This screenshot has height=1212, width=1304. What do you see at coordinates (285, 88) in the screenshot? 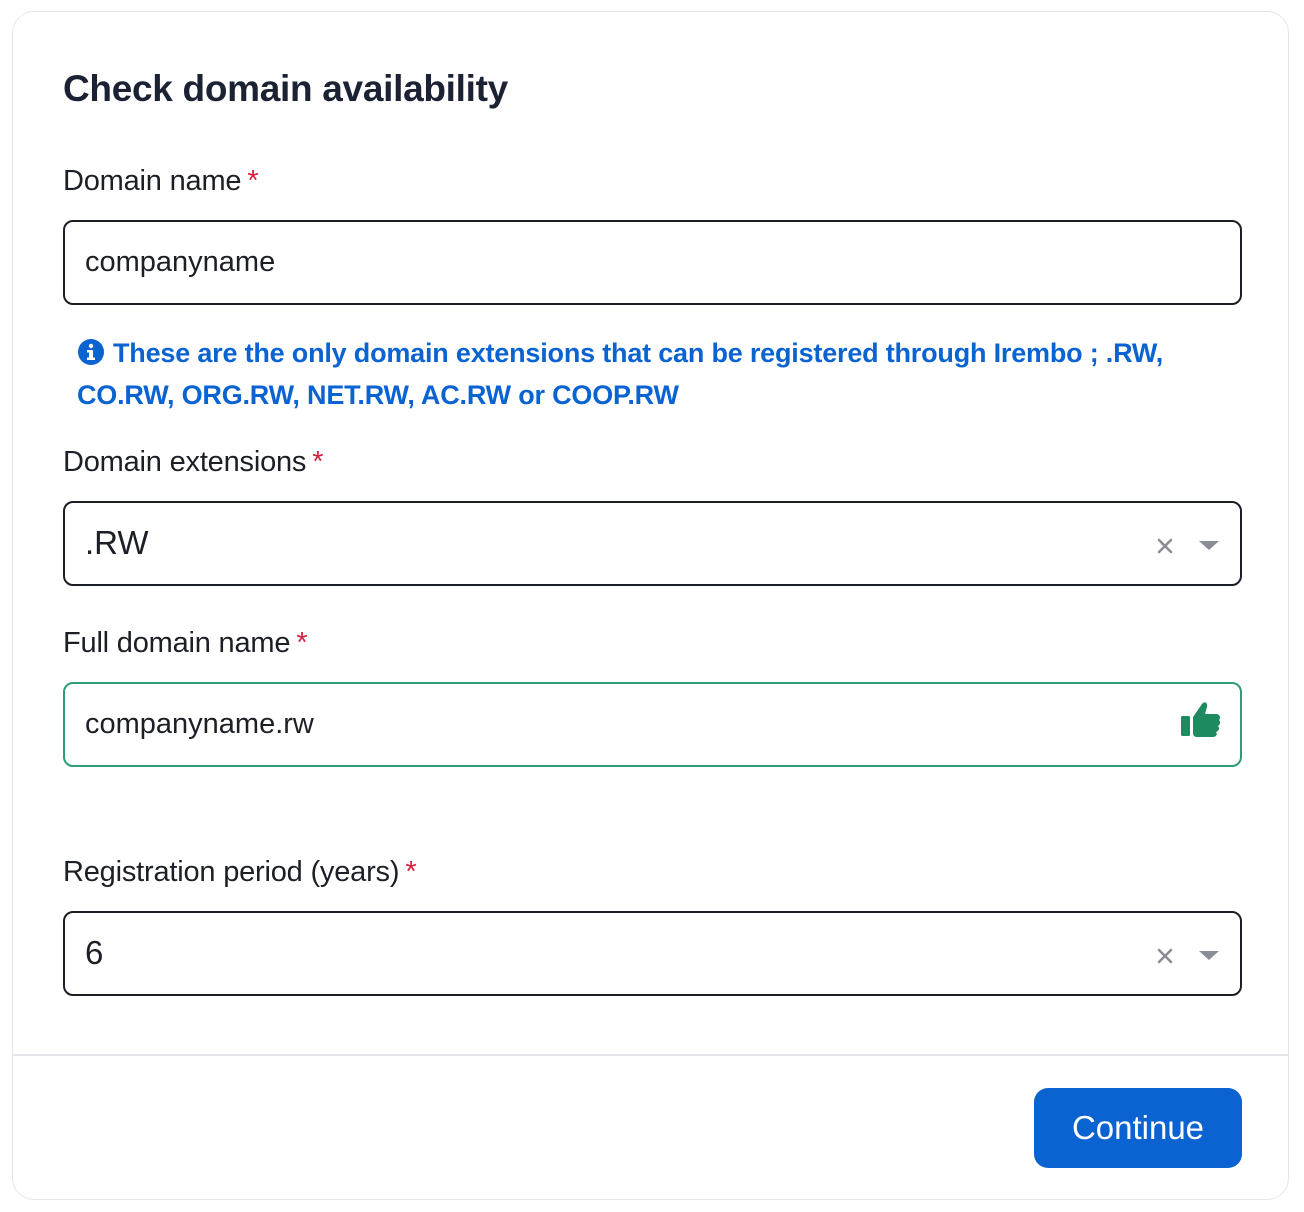
I see `page-title: Check domain availability` at bounding box center [285, 88].